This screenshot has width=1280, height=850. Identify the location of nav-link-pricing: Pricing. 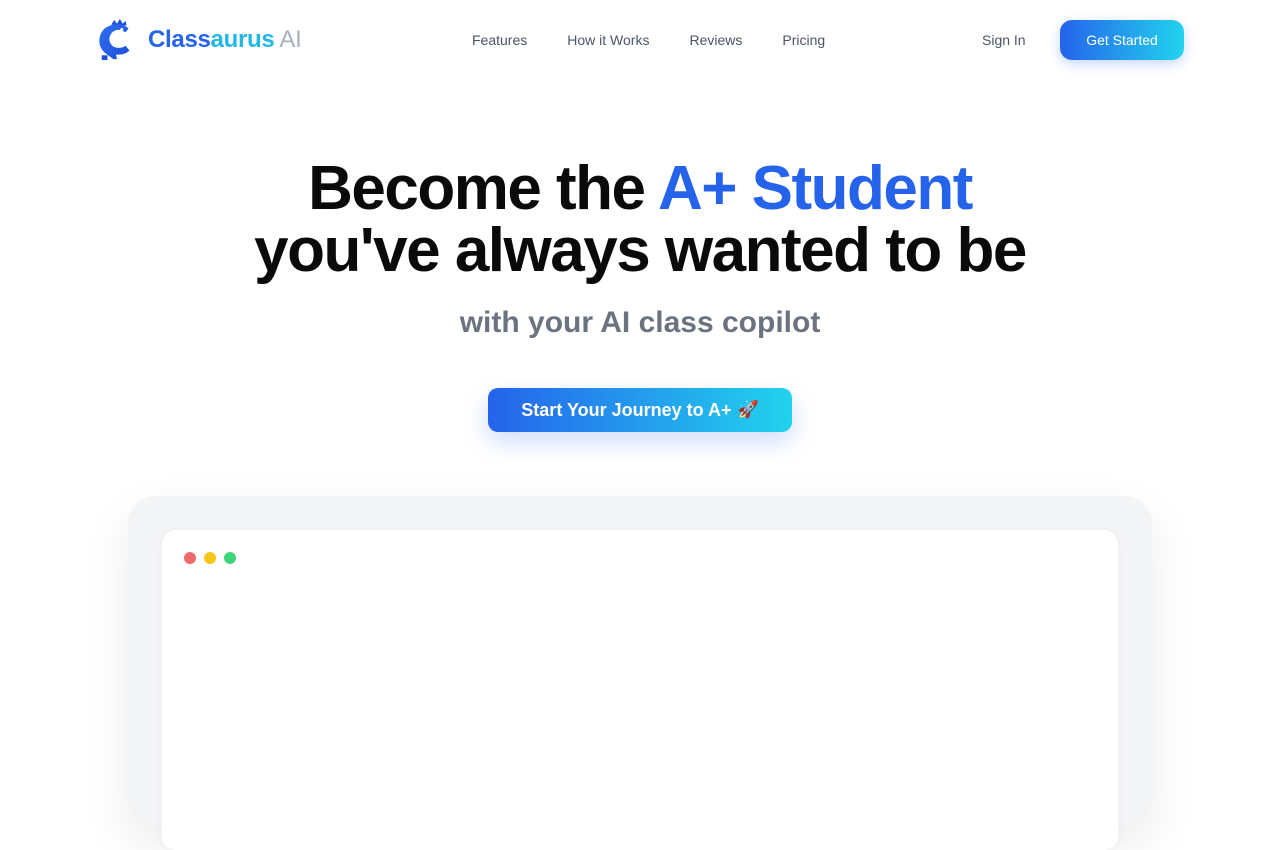
(803, 40).